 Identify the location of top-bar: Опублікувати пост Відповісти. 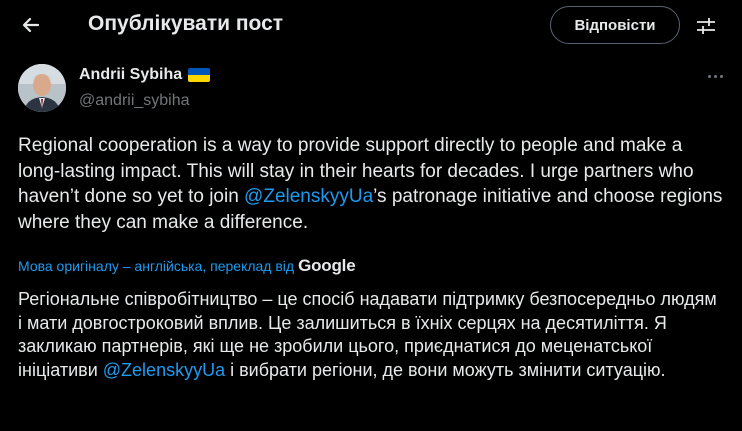
(371, 26).